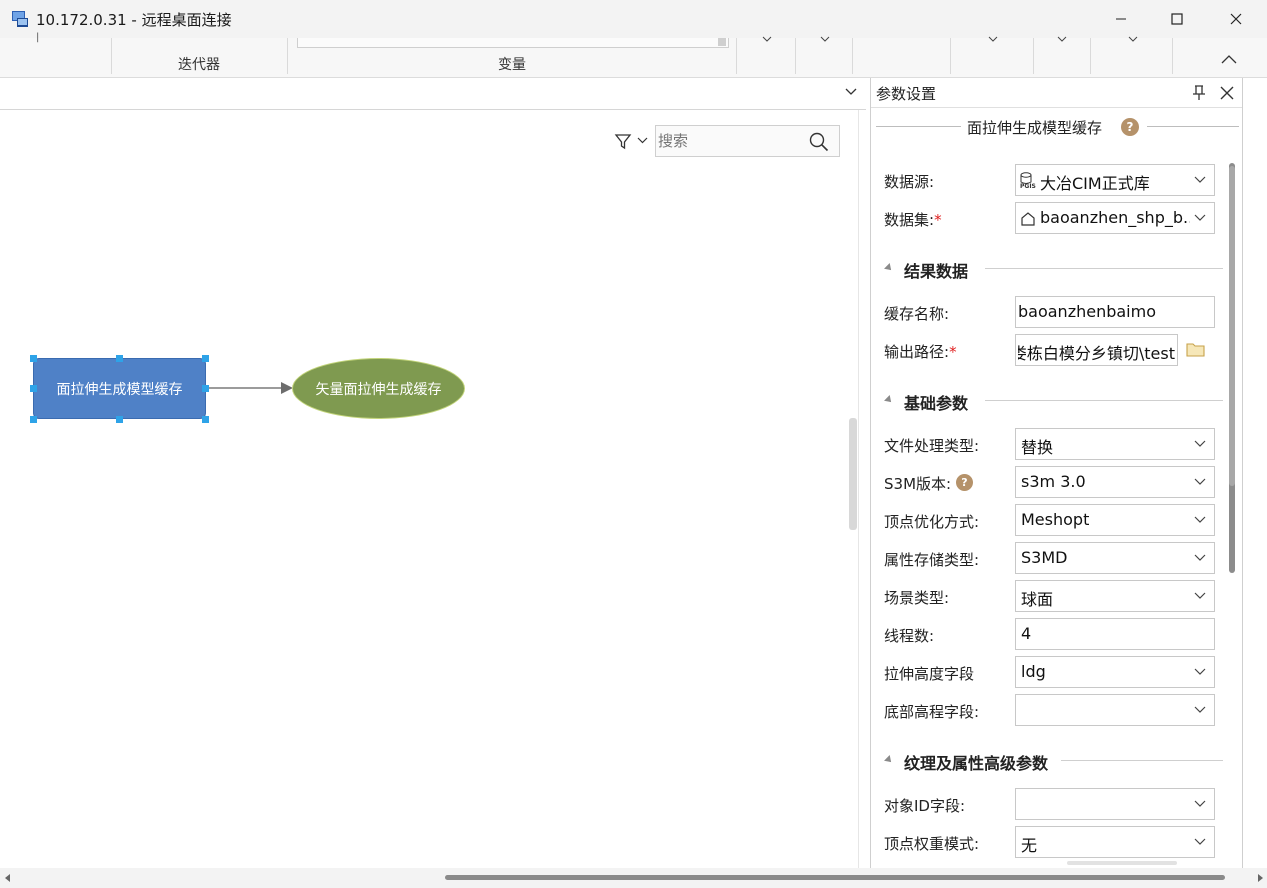 The width and height of the screenshot is (1267, 888). What do you see at coordinates (642, 140) in the screenshot?
I see `filter-dropdown-chevron-icon` at bounding box center [642, 140].